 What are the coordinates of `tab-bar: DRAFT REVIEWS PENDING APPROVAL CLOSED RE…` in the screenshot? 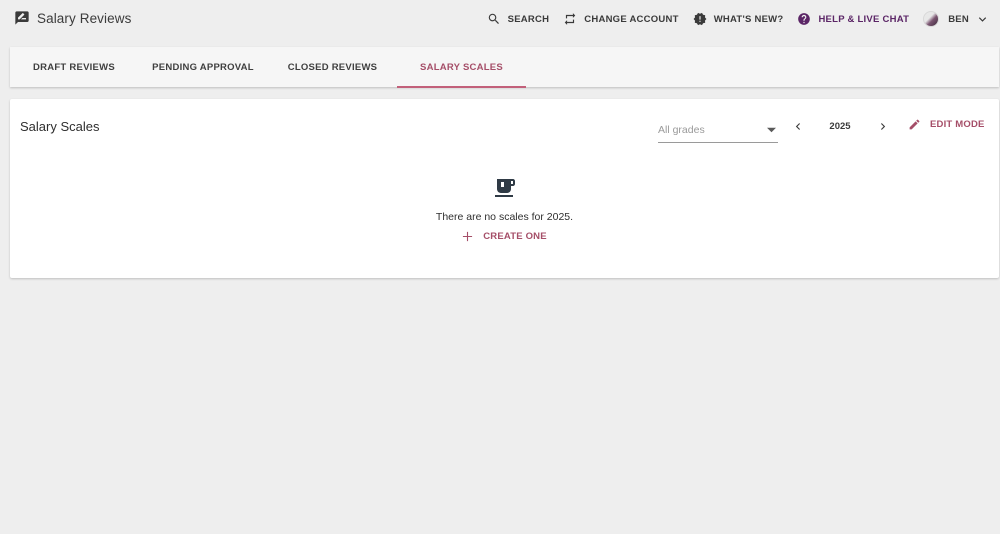 It's located at (504, 67).